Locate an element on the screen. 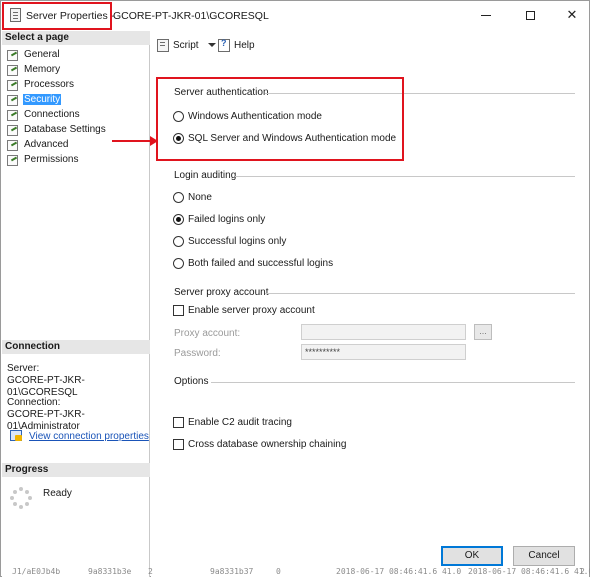 Image resolution: width=590 pixels, height=577 pixels. login-auditing-divider is located at coordinates (405, 176).